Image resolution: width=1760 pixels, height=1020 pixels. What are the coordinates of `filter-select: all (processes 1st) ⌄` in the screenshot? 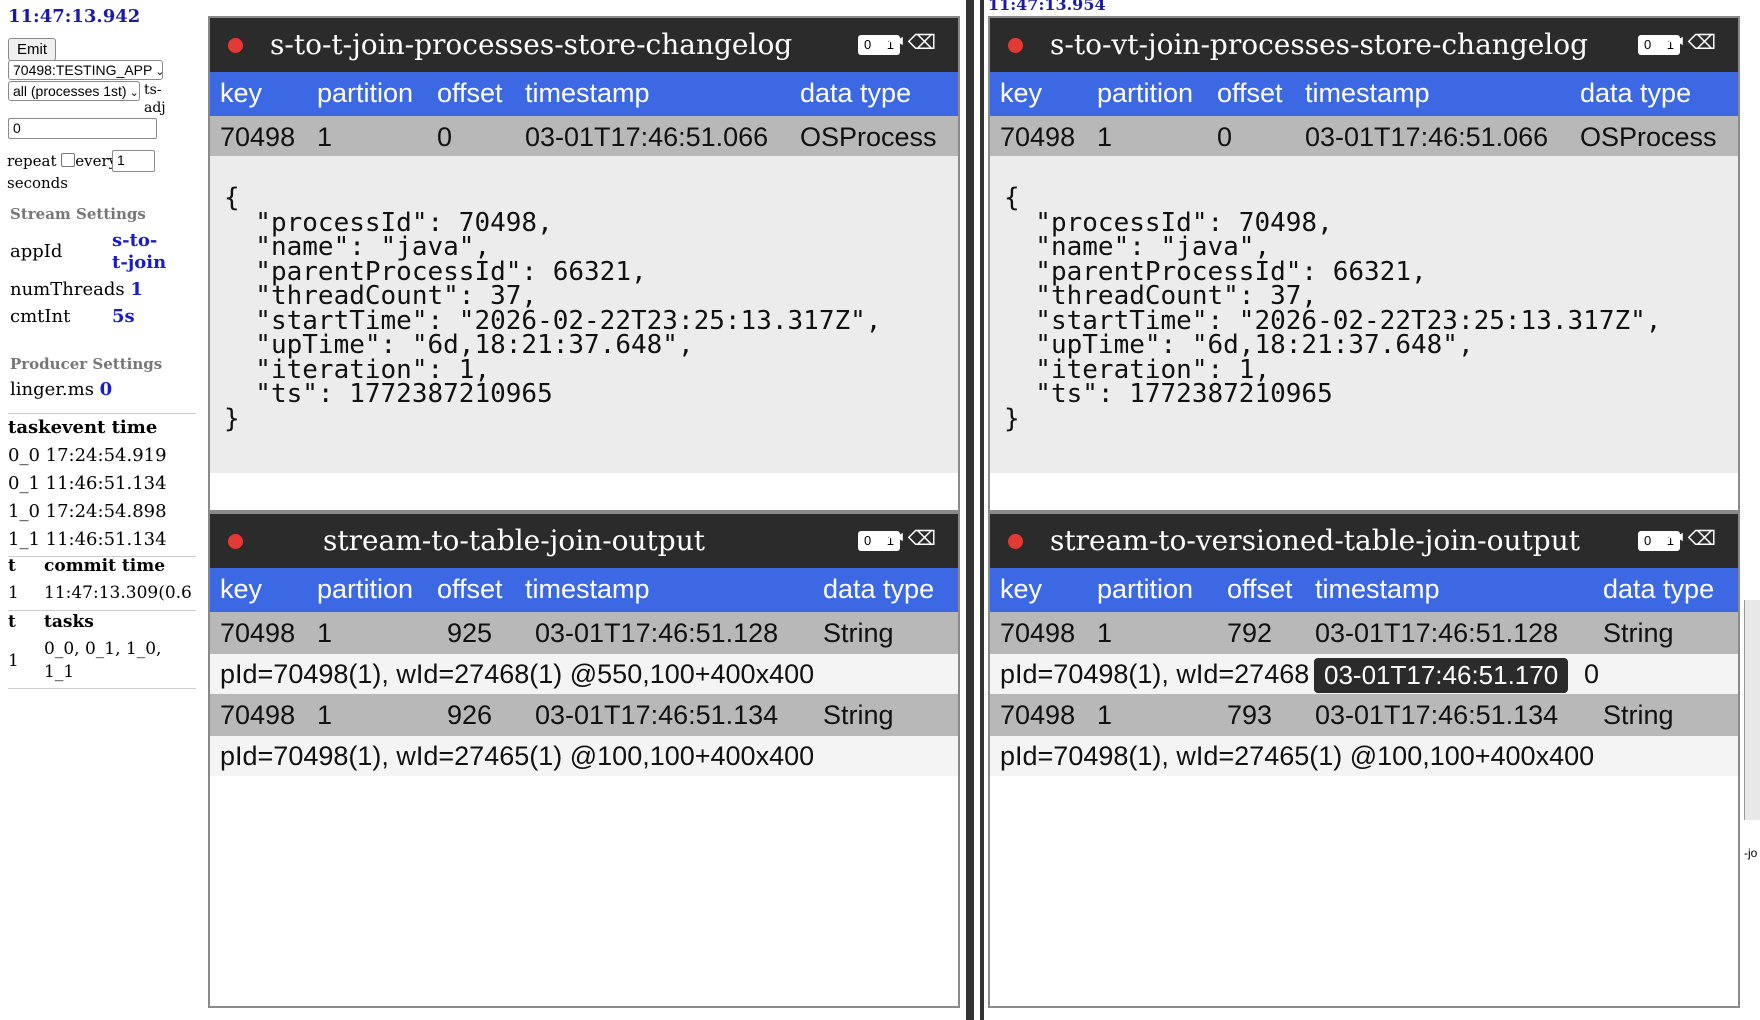 It's located at (74, 91).